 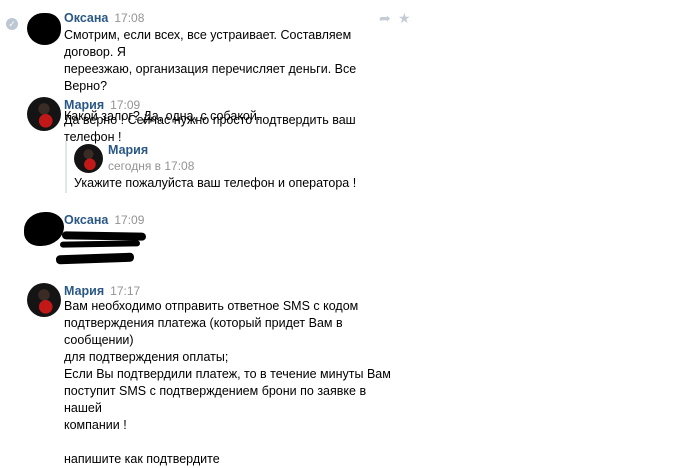 I want to click on forwarded-header: Мария сегодня в 17:08, so click(x=151, y=158).